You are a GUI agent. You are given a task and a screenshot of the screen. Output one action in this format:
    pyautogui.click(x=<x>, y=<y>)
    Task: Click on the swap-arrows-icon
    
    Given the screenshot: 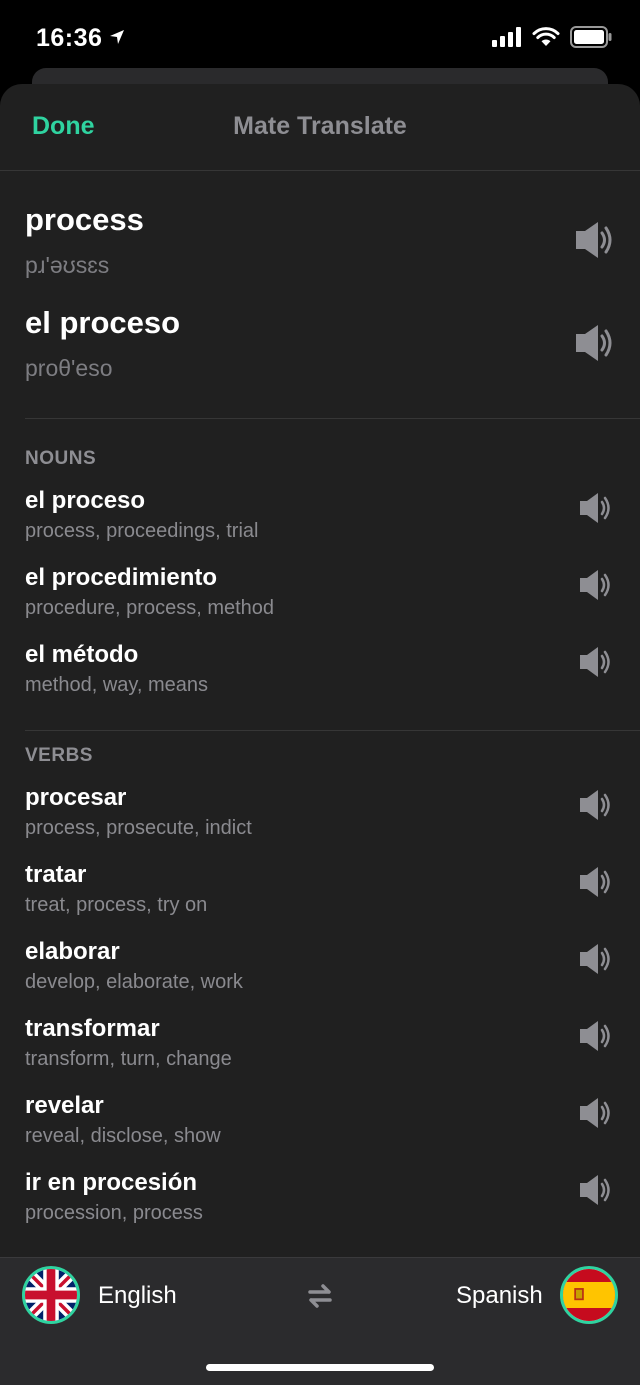 What is the action you would take?
    pyautogui.click(x=320, y=1298)
    